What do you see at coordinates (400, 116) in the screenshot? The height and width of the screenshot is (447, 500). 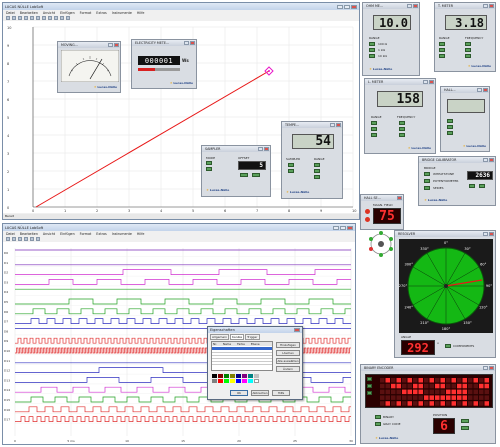 I see `l-meter-instrument: L. METER 158 RANGE FREQUENCY Lucas-Nülle` at bounding box center [400, 116].